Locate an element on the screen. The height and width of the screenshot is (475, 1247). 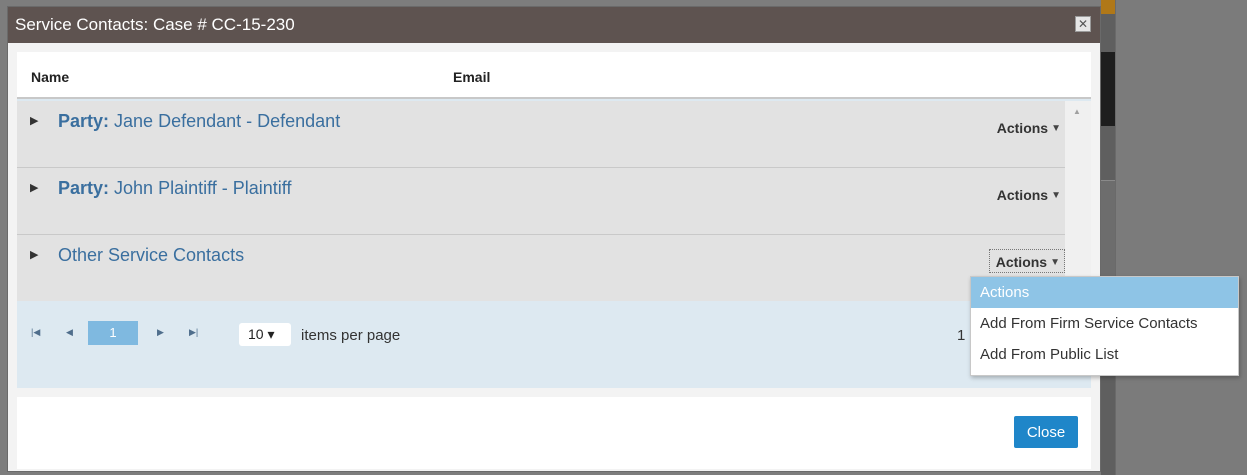
group-row-other-contacts: ▶ Other Service Contacts Actions ▼ is located at coordinates (541, 268).